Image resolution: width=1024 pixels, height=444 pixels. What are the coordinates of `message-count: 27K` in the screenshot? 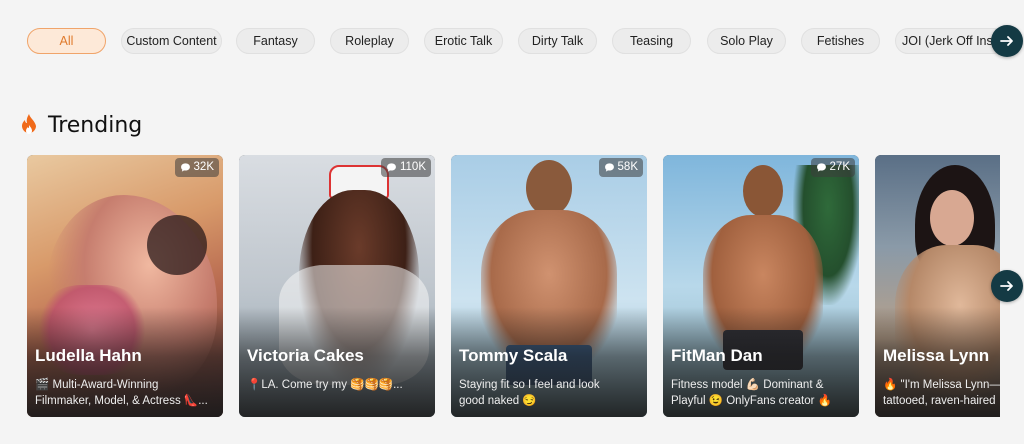 It's located at (832, 167).